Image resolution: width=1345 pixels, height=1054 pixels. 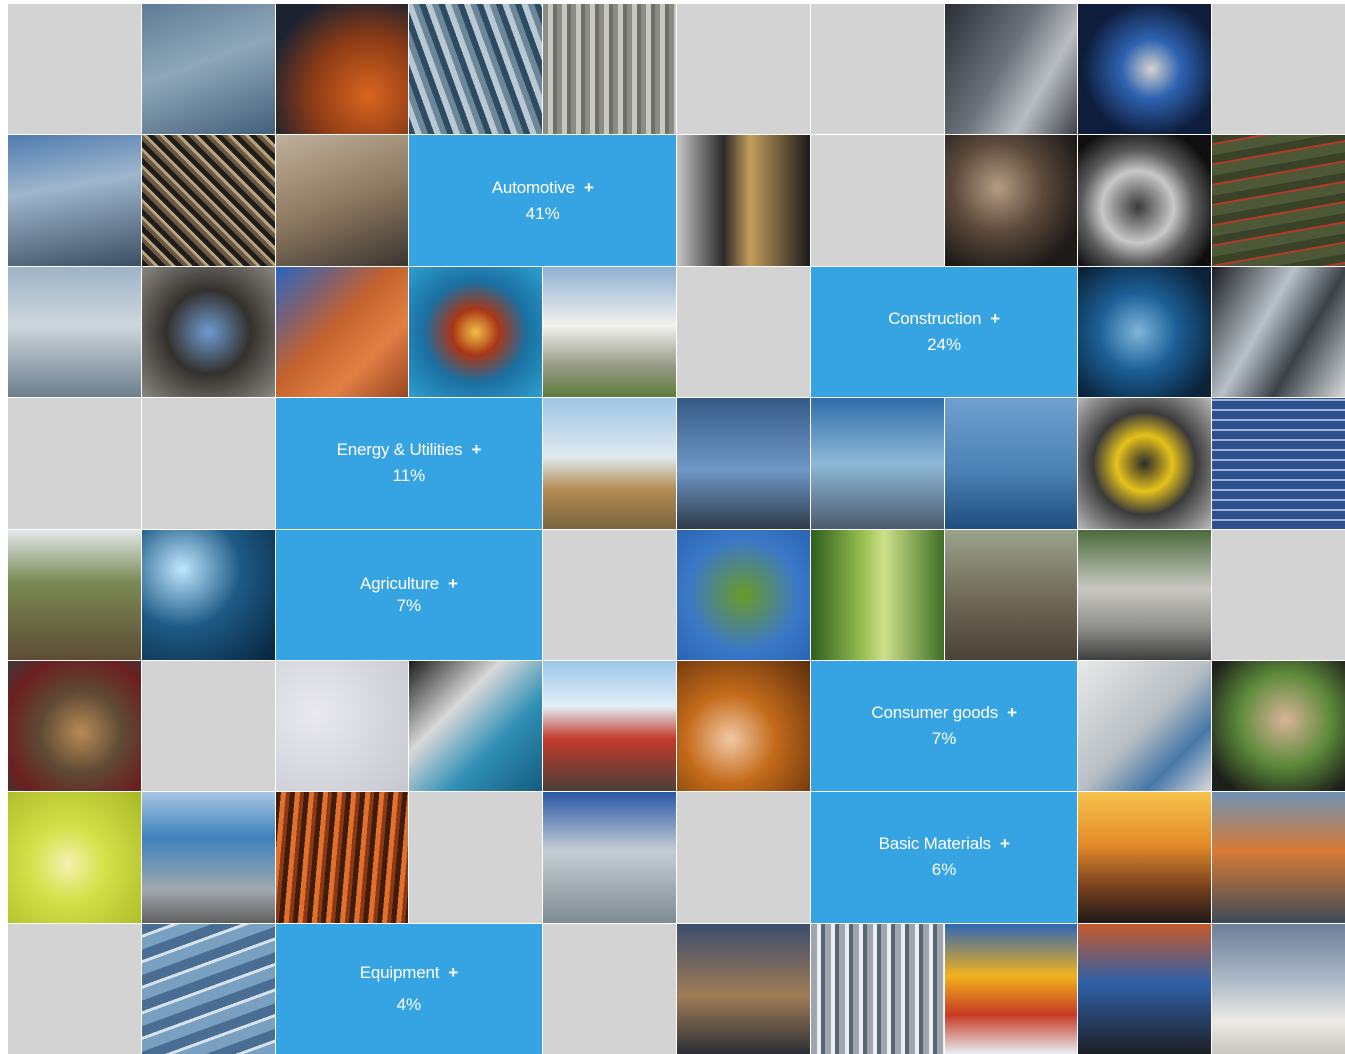 What do you see at coordinates (1011, 69) in the screenshot?
I see `photo-car-door` at bounding box center [1011, 69].